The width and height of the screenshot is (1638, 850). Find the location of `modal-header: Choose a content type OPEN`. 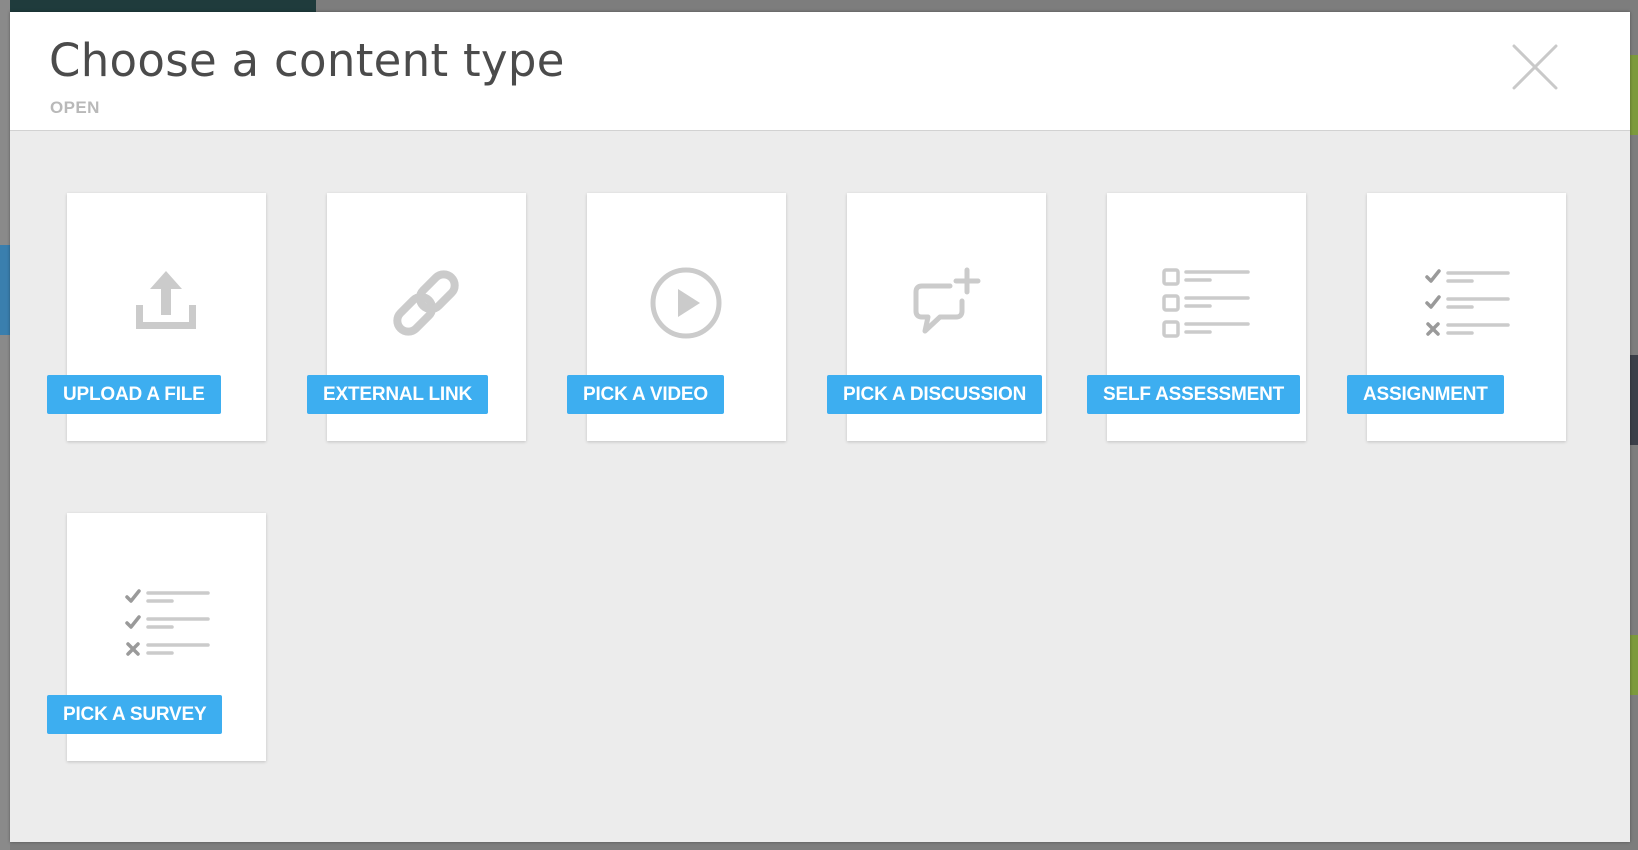

modal-header: Choose a content type OPEN is located at coordinates (820, 71).